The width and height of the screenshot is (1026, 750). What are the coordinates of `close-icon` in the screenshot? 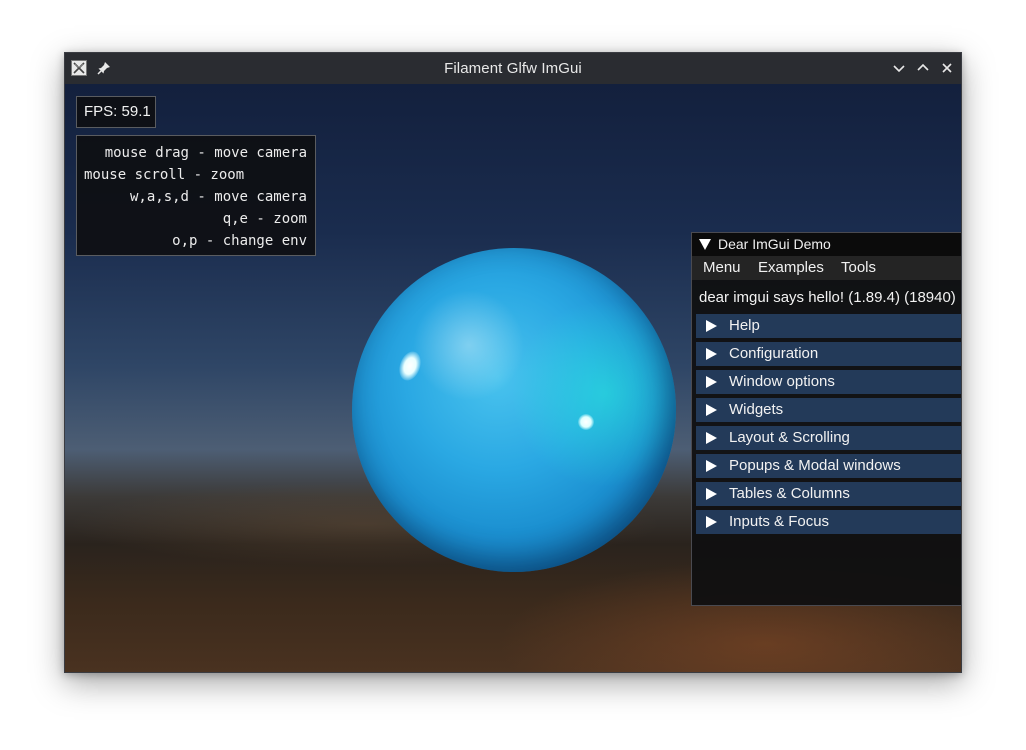 It's located at (947, 68).